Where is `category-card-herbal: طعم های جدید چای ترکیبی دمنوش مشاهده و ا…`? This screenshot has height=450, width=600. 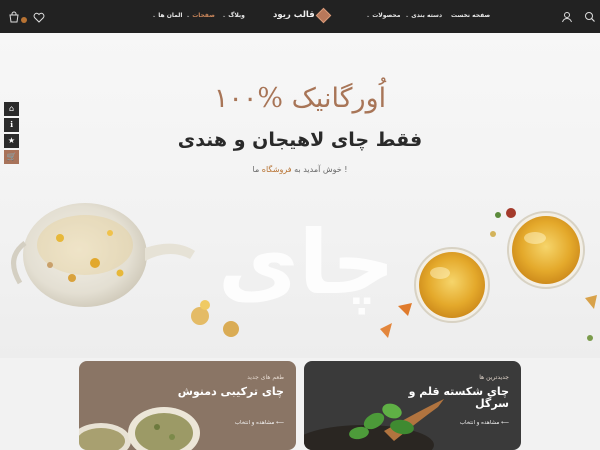
category-card-herbal: طعم های جدید چای ترکیبی دمنوش مشاهده و ا… is located at coordinates (187, 405).